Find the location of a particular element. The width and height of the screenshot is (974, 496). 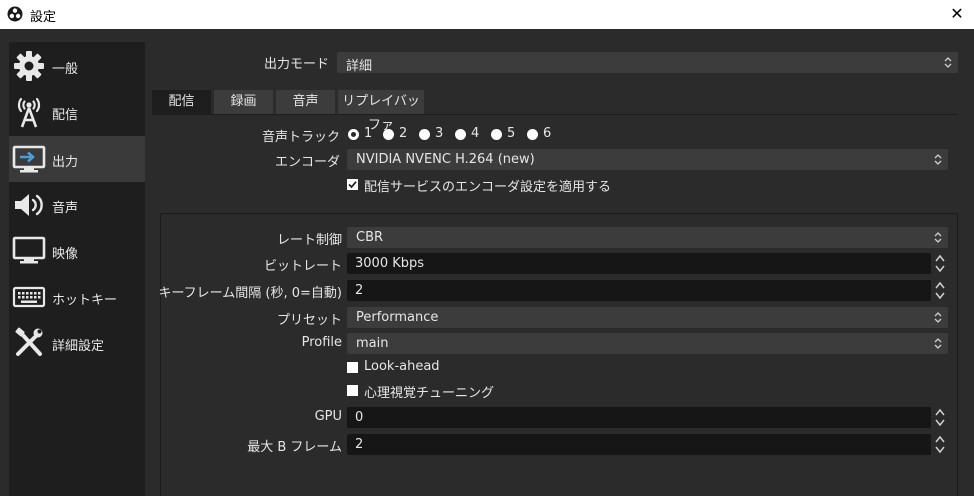

sidebar-item-label: 詳細設定 is located at coordinates (78, 346).